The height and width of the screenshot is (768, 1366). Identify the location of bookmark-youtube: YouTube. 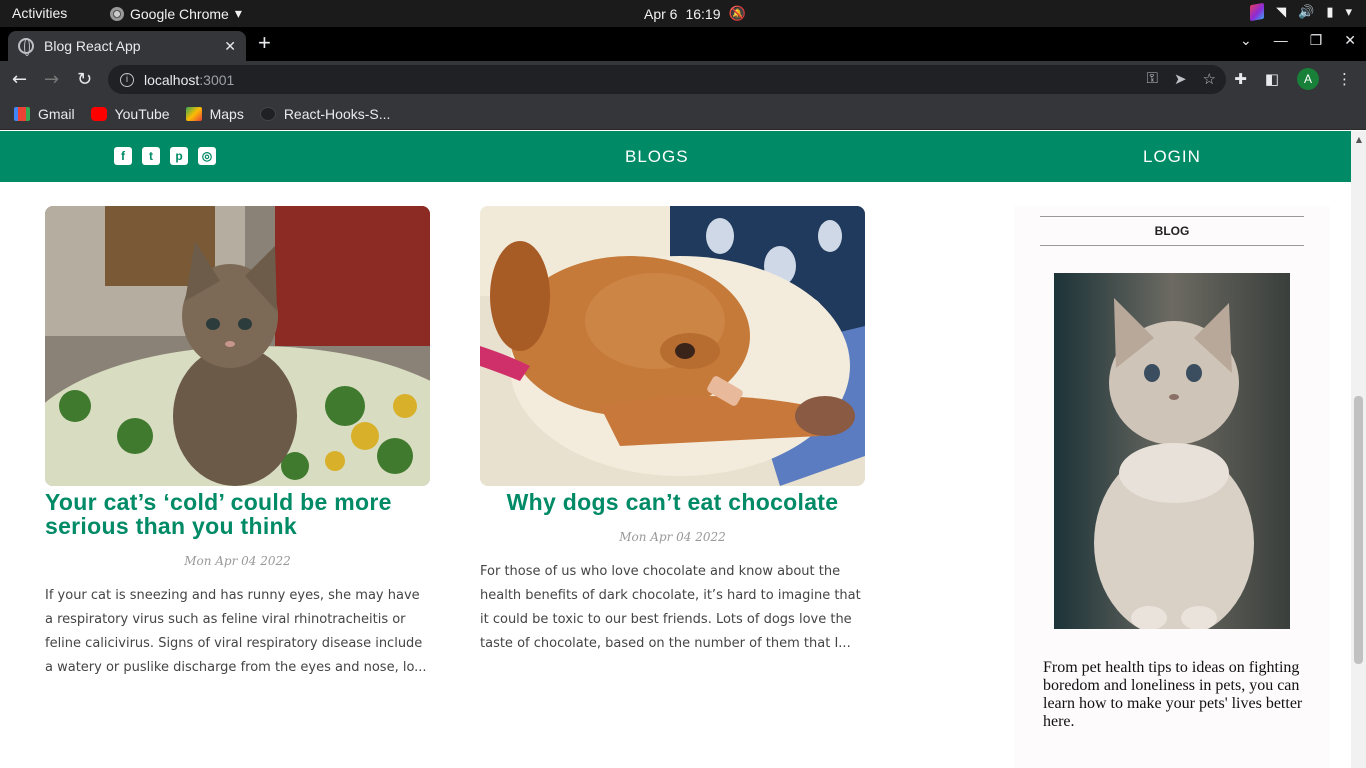
(130, 113).